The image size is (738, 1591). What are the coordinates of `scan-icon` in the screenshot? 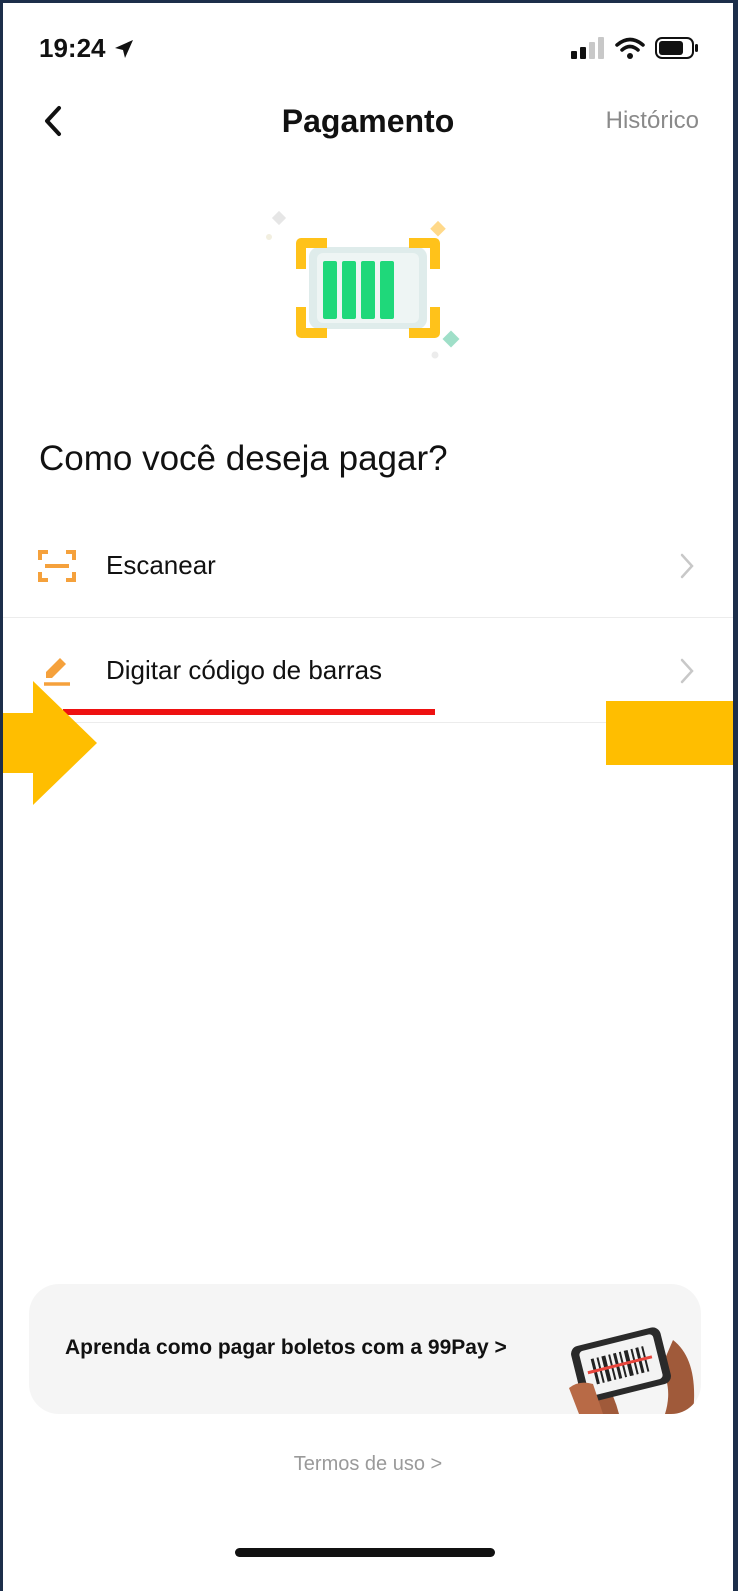 It's located at (57, 566).